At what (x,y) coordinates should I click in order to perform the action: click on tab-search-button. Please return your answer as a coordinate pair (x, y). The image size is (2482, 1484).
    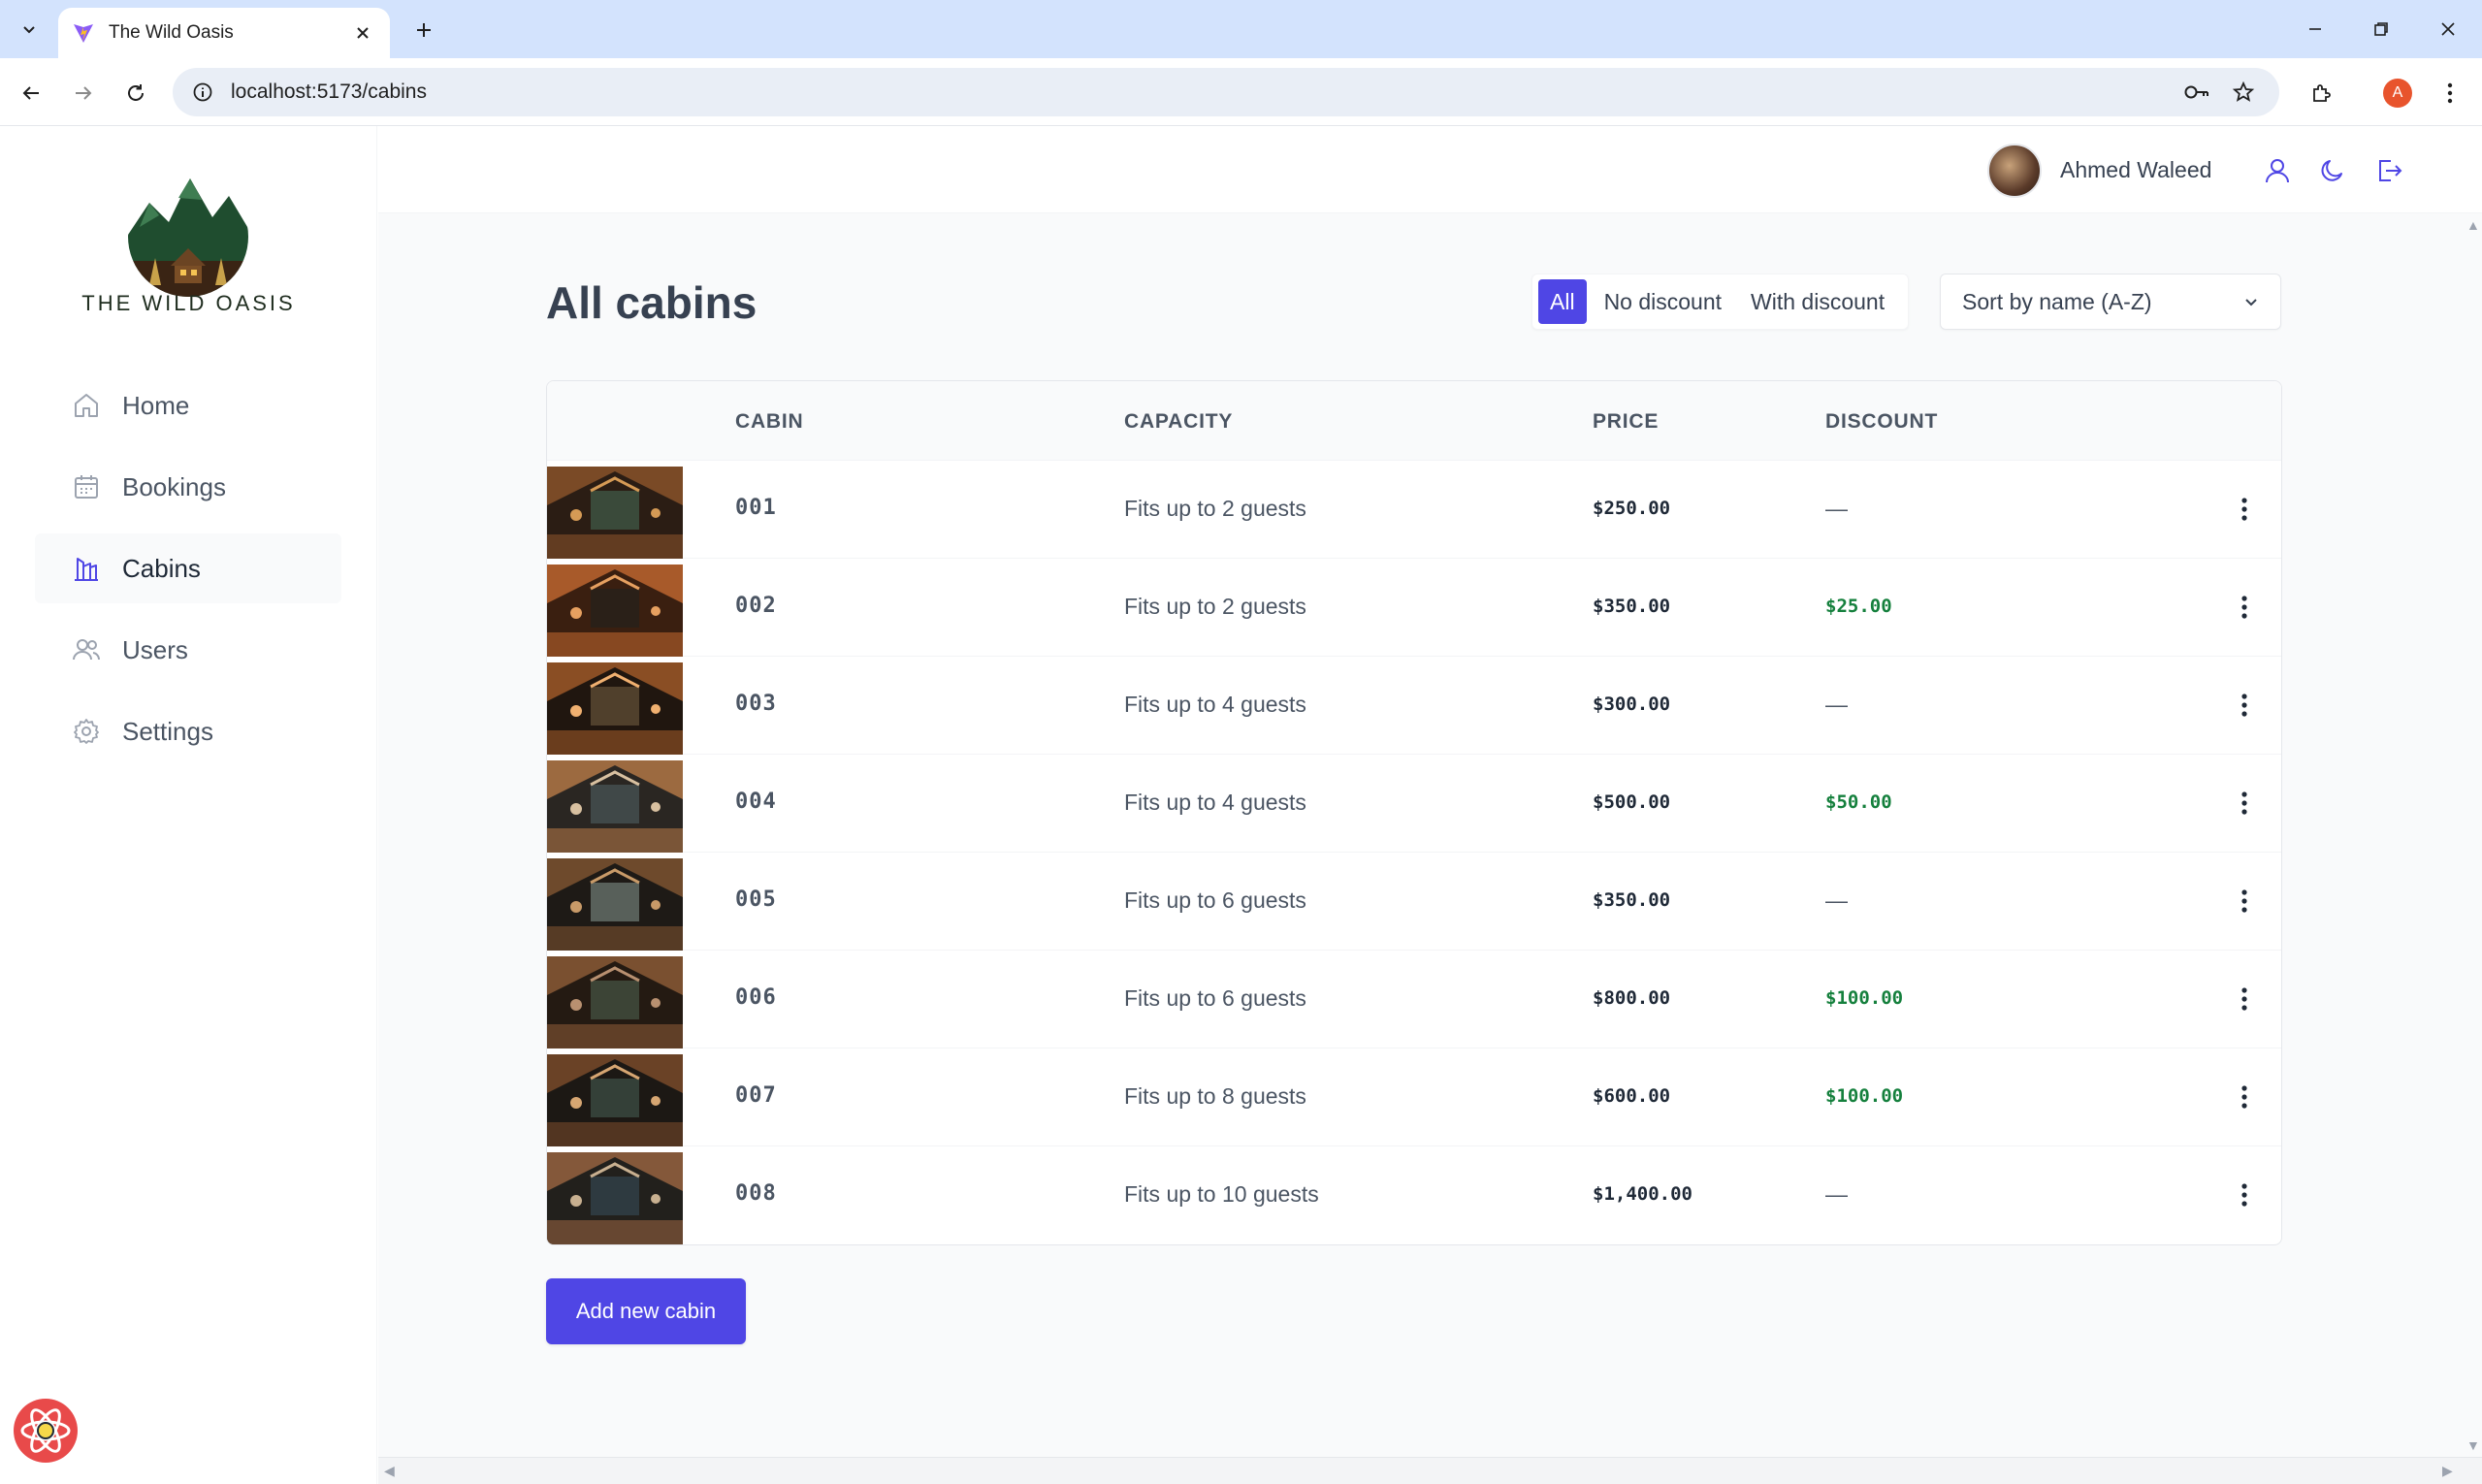
    Looking at the image, I should click on (29, 29).